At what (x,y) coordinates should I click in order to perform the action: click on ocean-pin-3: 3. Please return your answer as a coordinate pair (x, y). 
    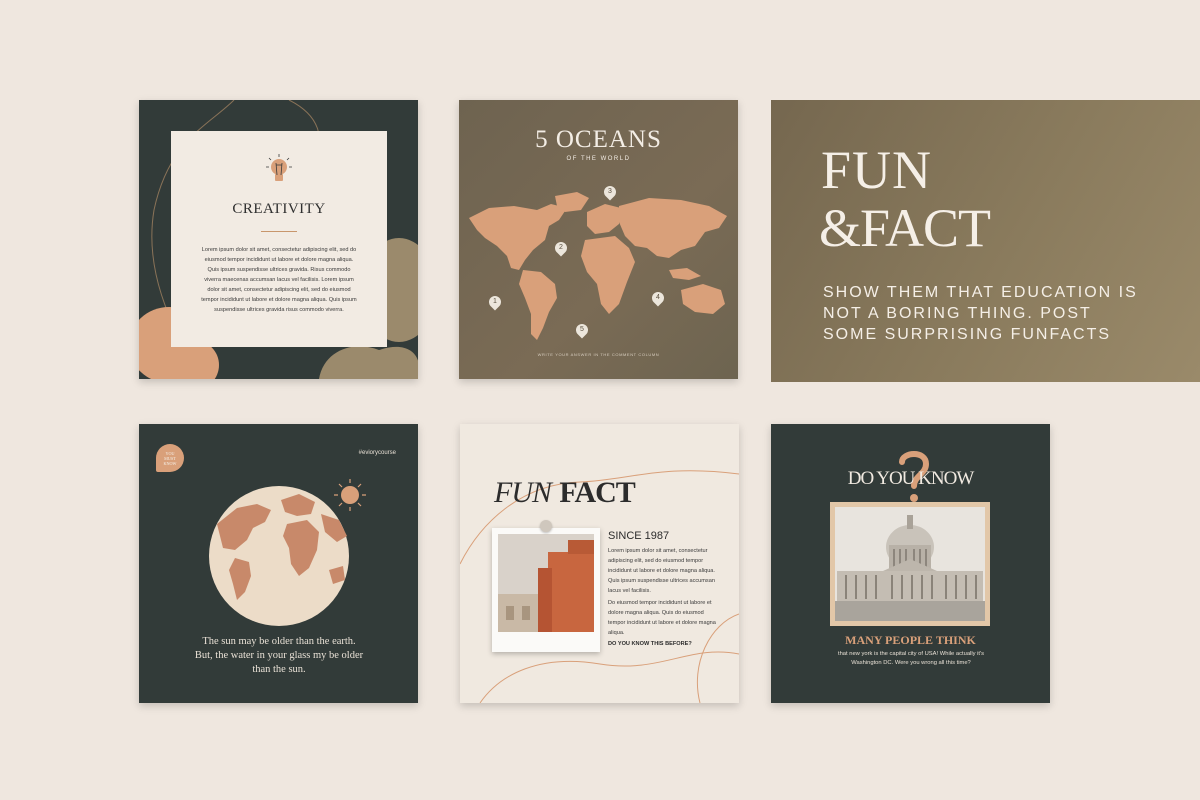
    Looking at the image, I should click on (610, 192).